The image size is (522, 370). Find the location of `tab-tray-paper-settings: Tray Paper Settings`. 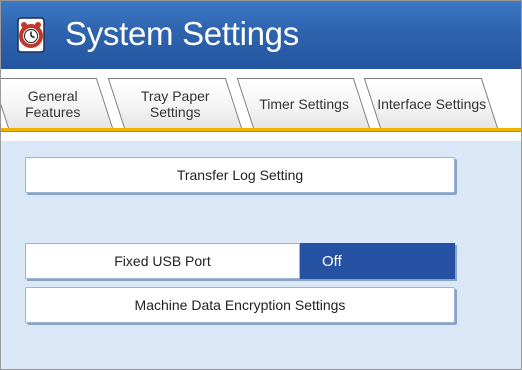

tab-tray-paper-settings: Tray Paper Settings is located at coordinates (174, 103).